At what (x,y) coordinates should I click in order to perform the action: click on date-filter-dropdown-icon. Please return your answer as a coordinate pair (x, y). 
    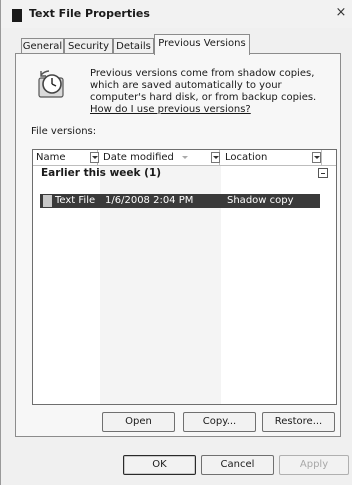
    Looking at the image, I should click on (215, 157).